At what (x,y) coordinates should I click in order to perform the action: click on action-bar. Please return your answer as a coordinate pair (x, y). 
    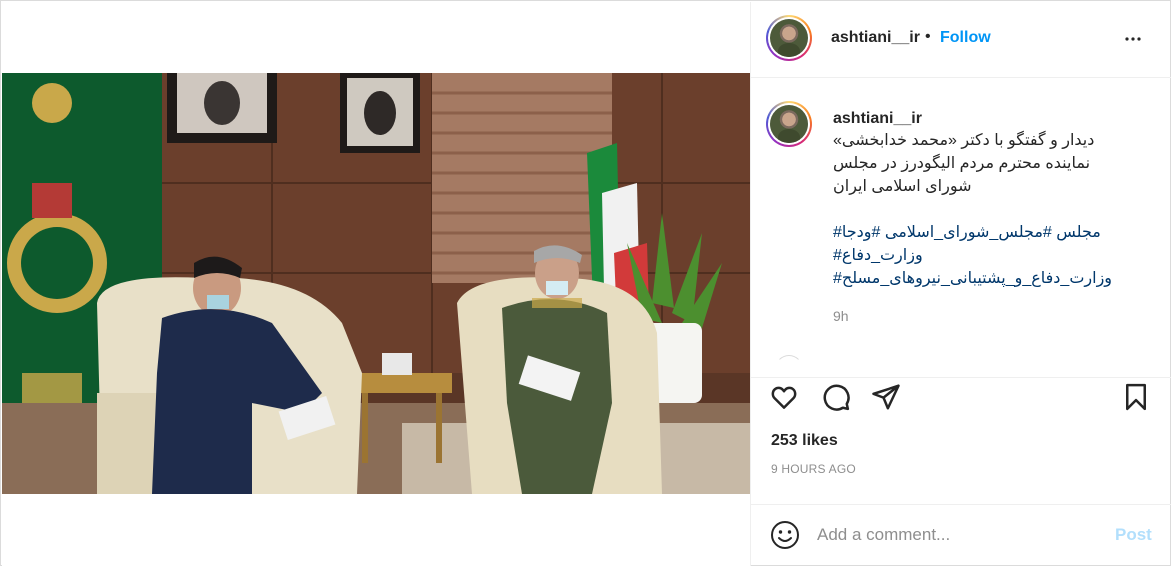
    Looking at the image, I should click on (961, 397).